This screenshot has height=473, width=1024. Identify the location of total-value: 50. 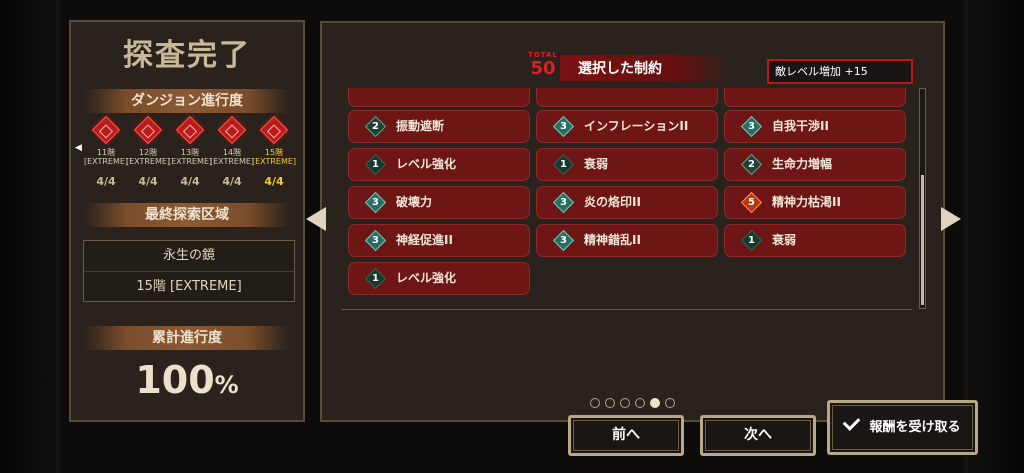
(543, 68).